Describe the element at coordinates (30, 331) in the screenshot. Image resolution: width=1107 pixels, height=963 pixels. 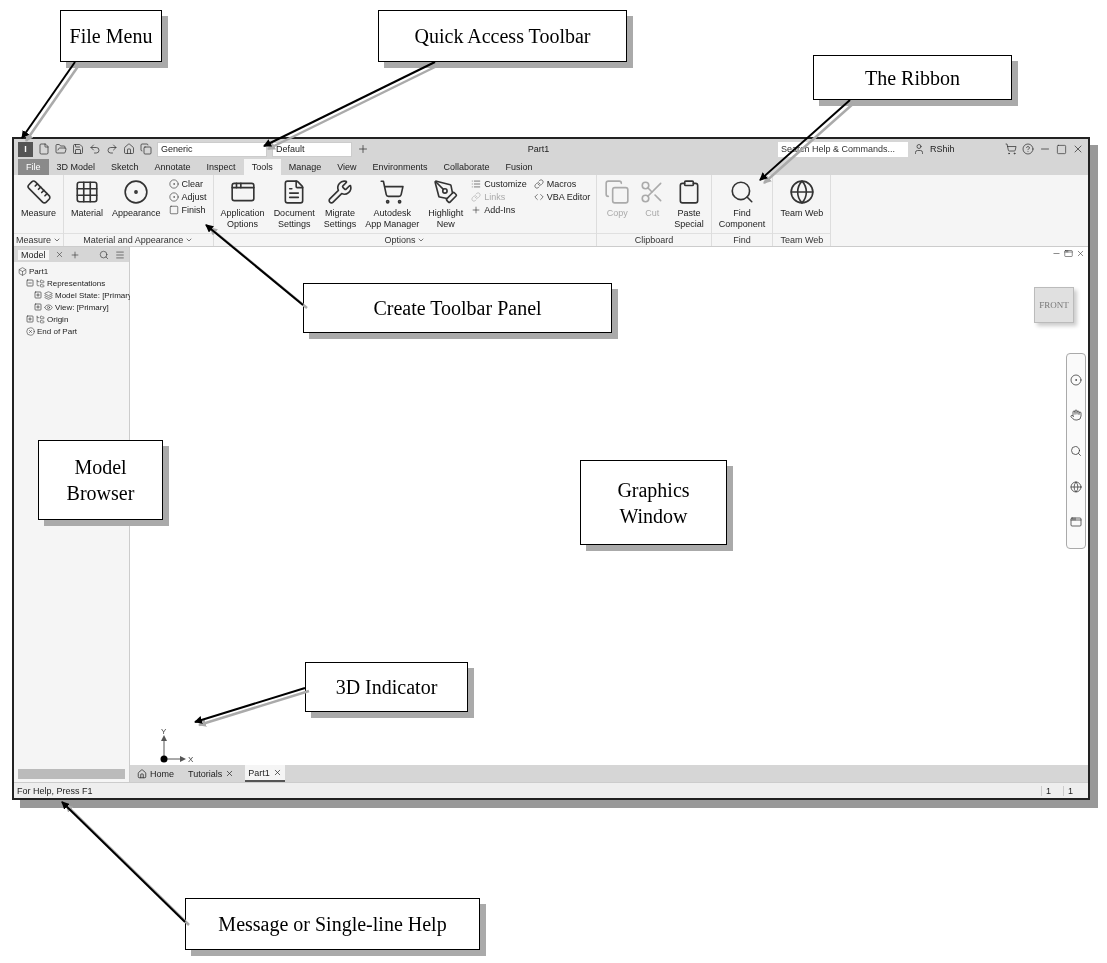
I see `close-circle-icon` at that location.